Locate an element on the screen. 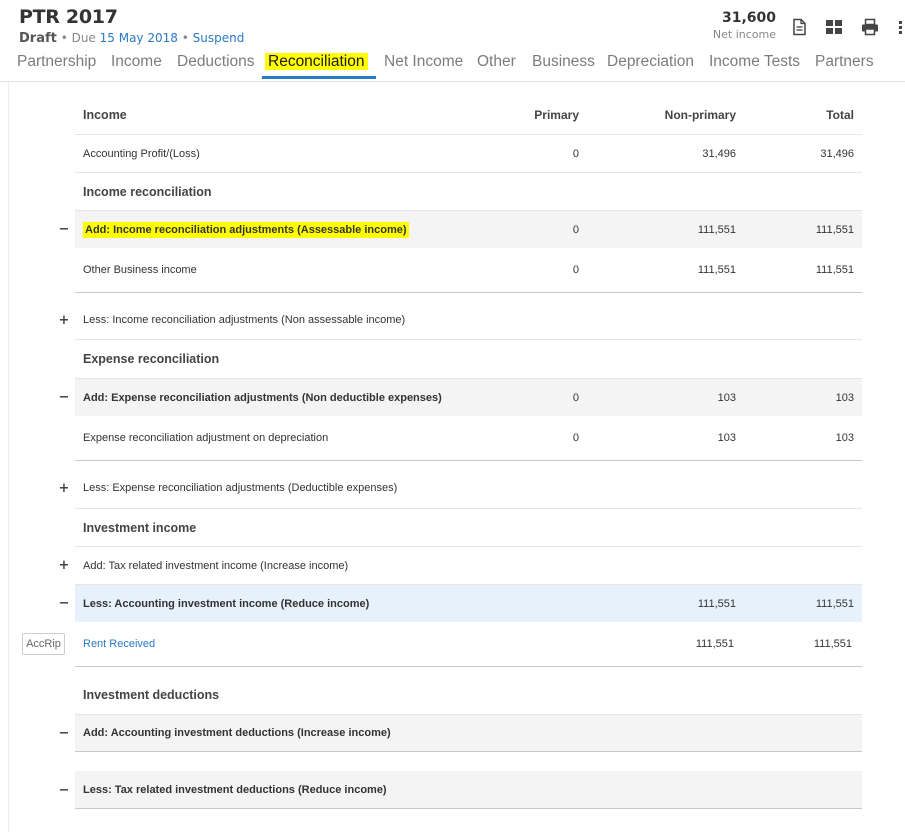 The height and width of the screenshot is (832, 905). tab-reconciliation-label: Reconciliation is located at coordinates (316, 61).